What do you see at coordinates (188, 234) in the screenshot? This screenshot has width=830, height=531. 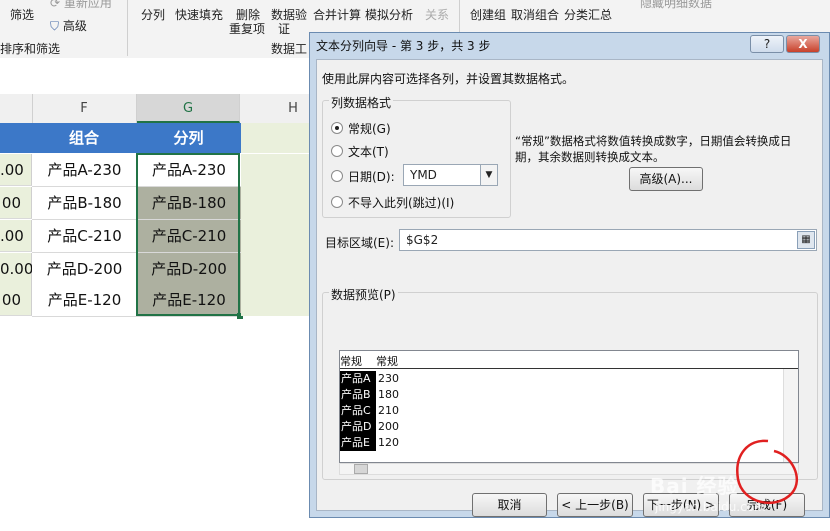 I see `selection-border` at bounding box center [188, 234].